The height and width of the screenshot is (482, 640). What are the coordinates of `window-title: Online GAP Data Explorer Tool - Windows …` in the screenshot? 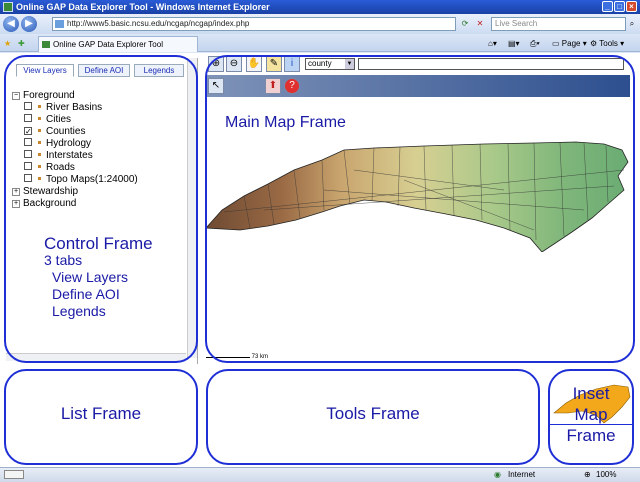 It's located at (143, 7).